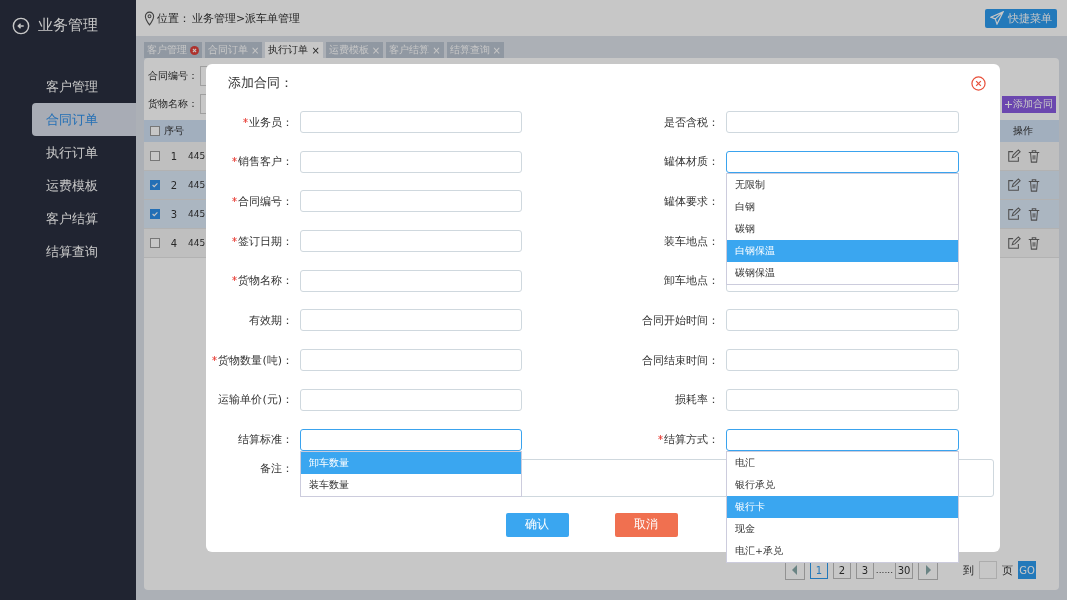 This screenshot has height=600, width=1067. Describe the element at coordinates (411, 484) in the screenshot. I see `dropdown-option: 装车数量` at that location.